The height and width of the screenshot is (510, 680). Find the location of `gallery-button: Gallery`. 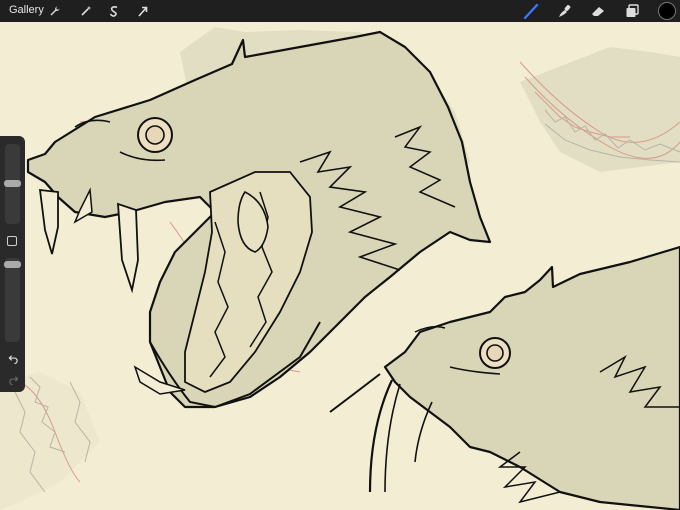

gallery-button: Gallery is located at coordinates (26, 10).